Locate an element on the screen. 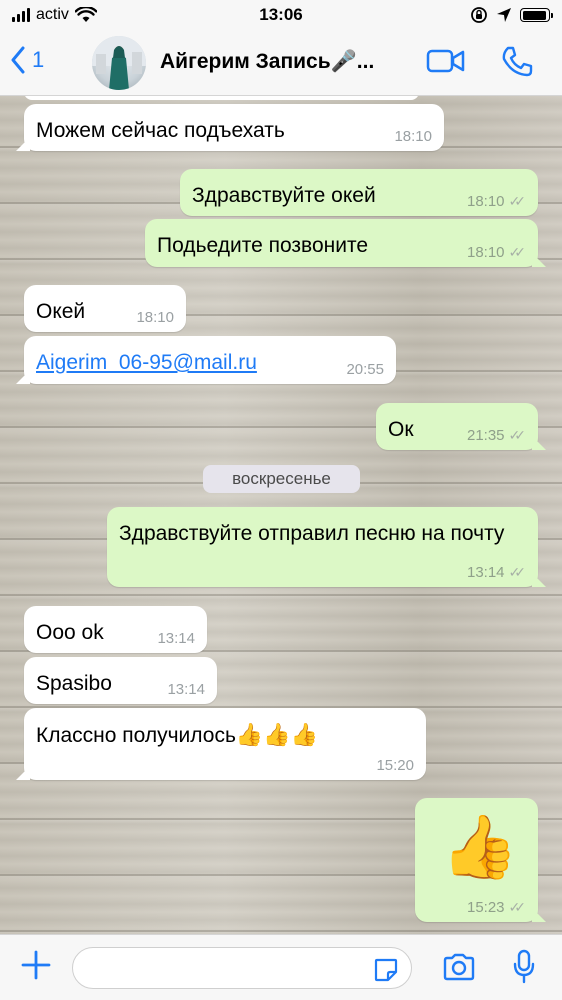 Image resolution: width=562 pixels, height=1000 pixels. status-bar: activ 13:06 is located at coordinates (281, 15).